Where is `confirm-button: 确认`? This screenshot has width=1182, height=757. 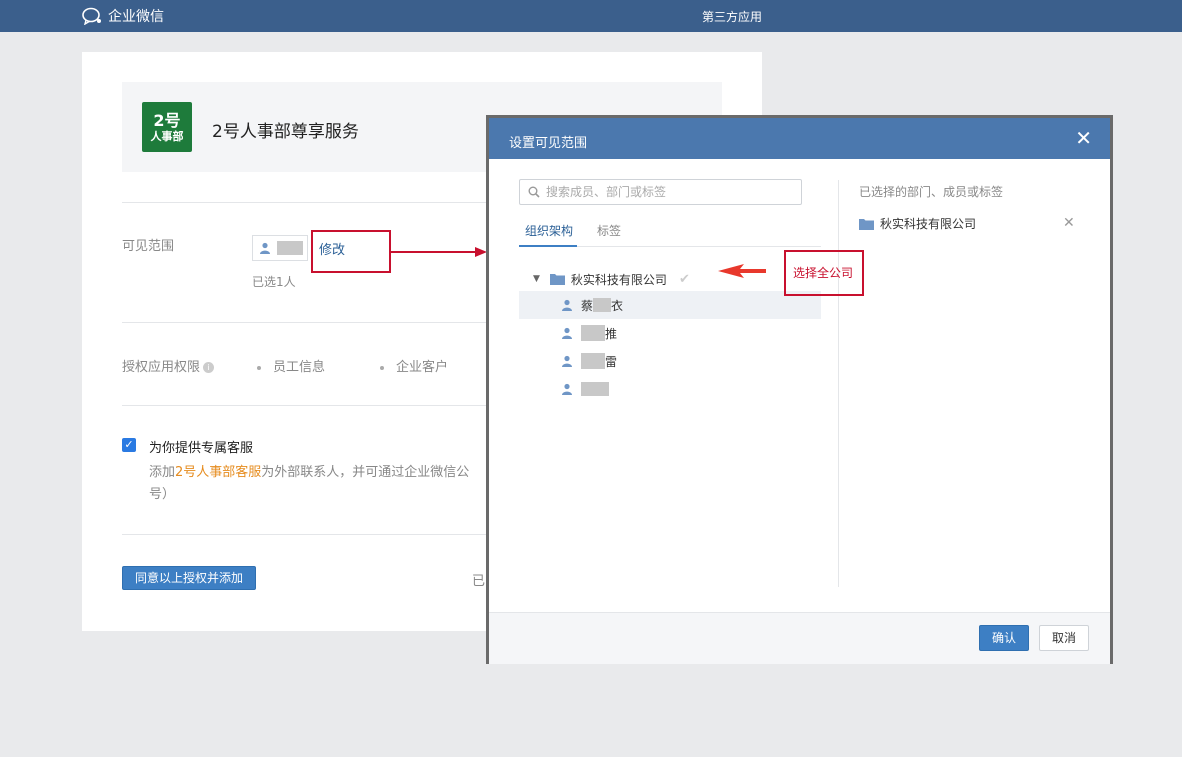 confirm-button: 确认 is located at coordinates (1004, 638).